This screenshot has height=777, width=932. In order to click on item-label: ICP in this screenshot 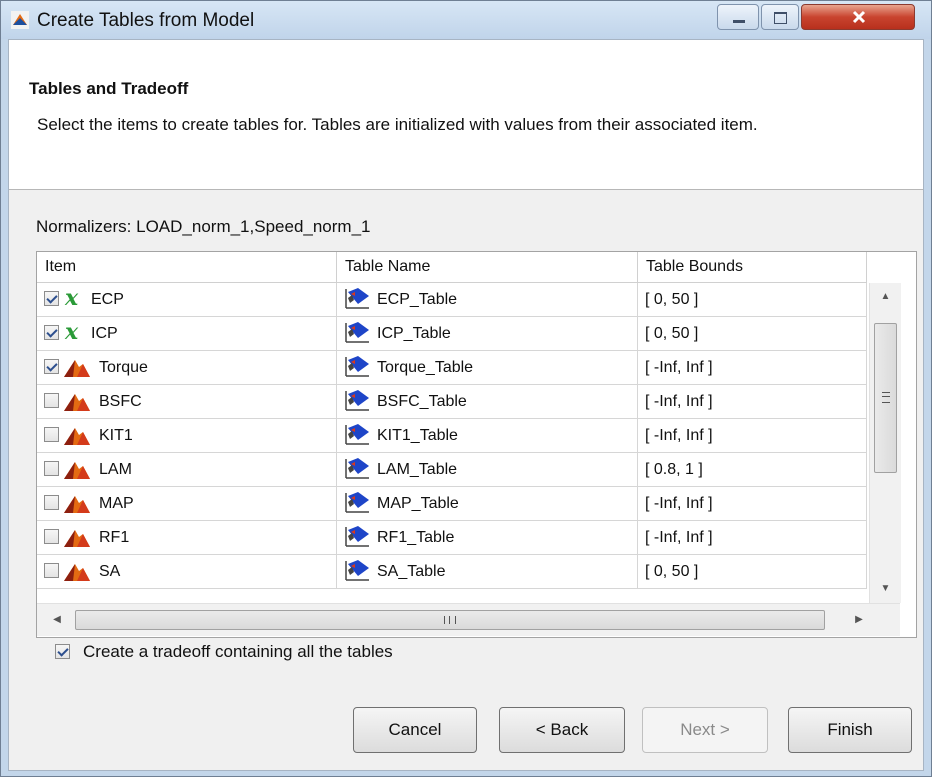, I will do `click(104, 333)`.